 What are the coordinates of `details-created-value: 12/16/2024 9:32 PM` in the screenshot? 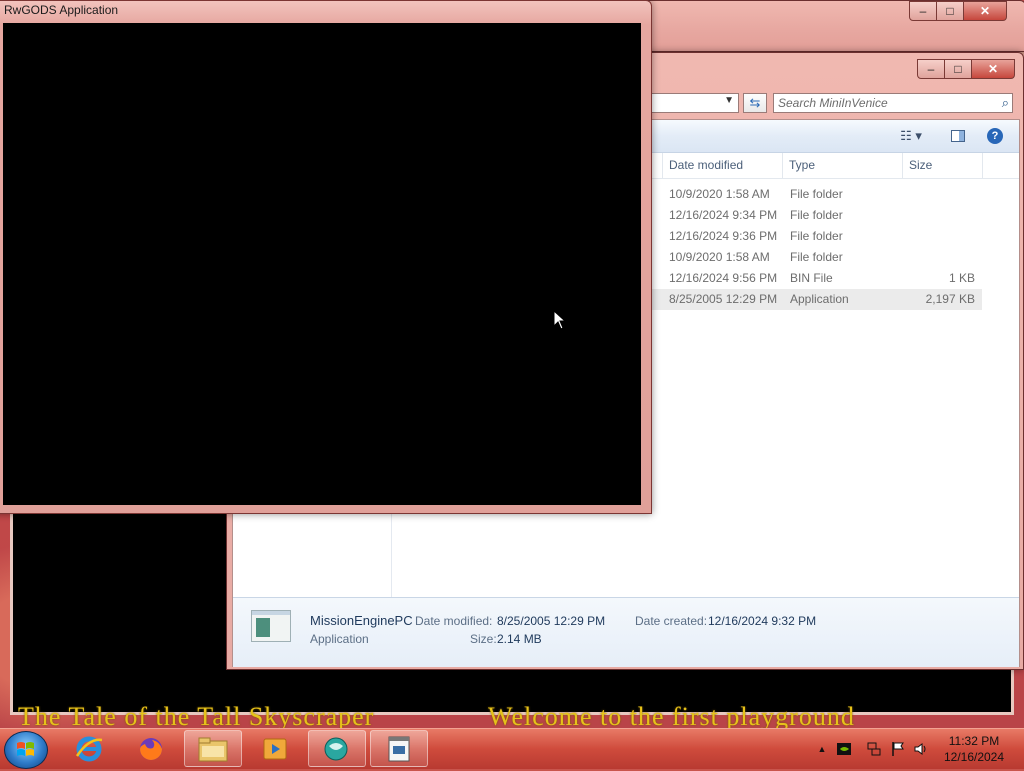 It's located at (762, 621).